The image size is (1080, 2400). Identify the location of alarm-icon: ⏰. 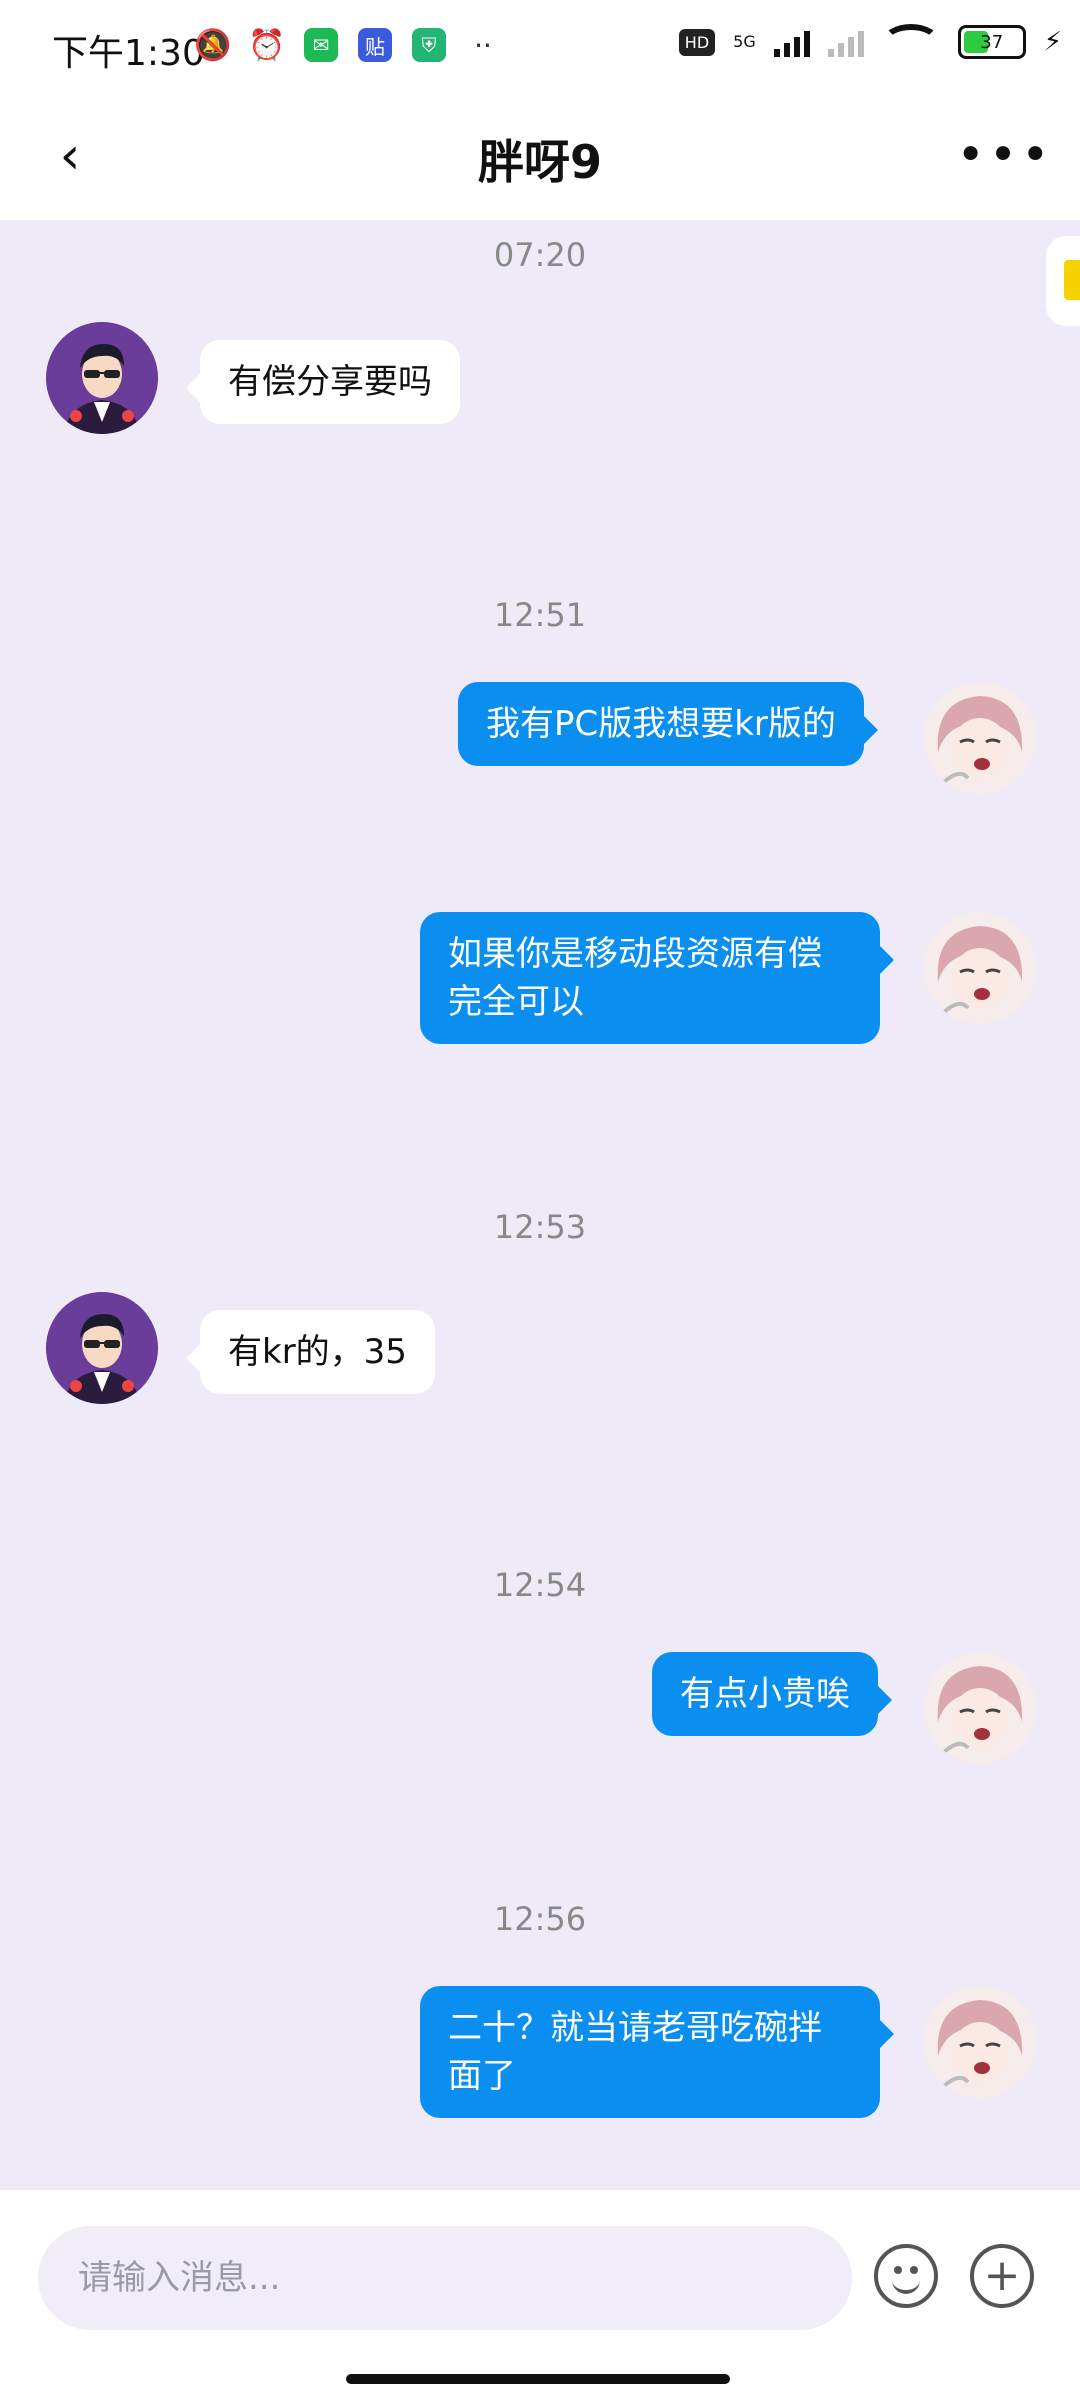
(267, 45).